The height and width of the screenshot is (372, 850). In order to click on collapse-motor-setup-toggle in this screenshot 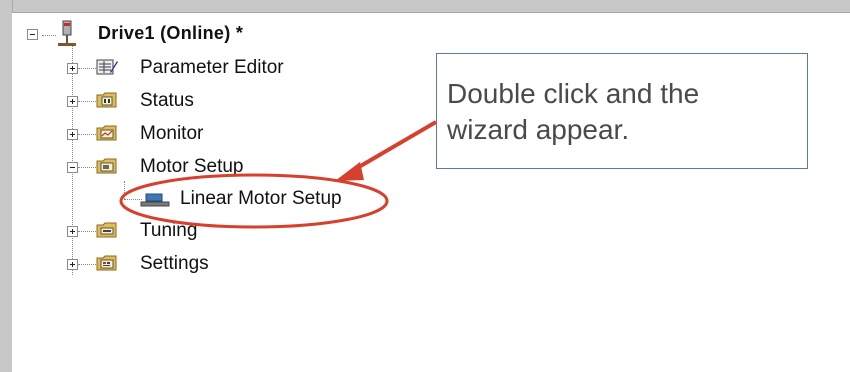, I will do `click(72, 167)`.